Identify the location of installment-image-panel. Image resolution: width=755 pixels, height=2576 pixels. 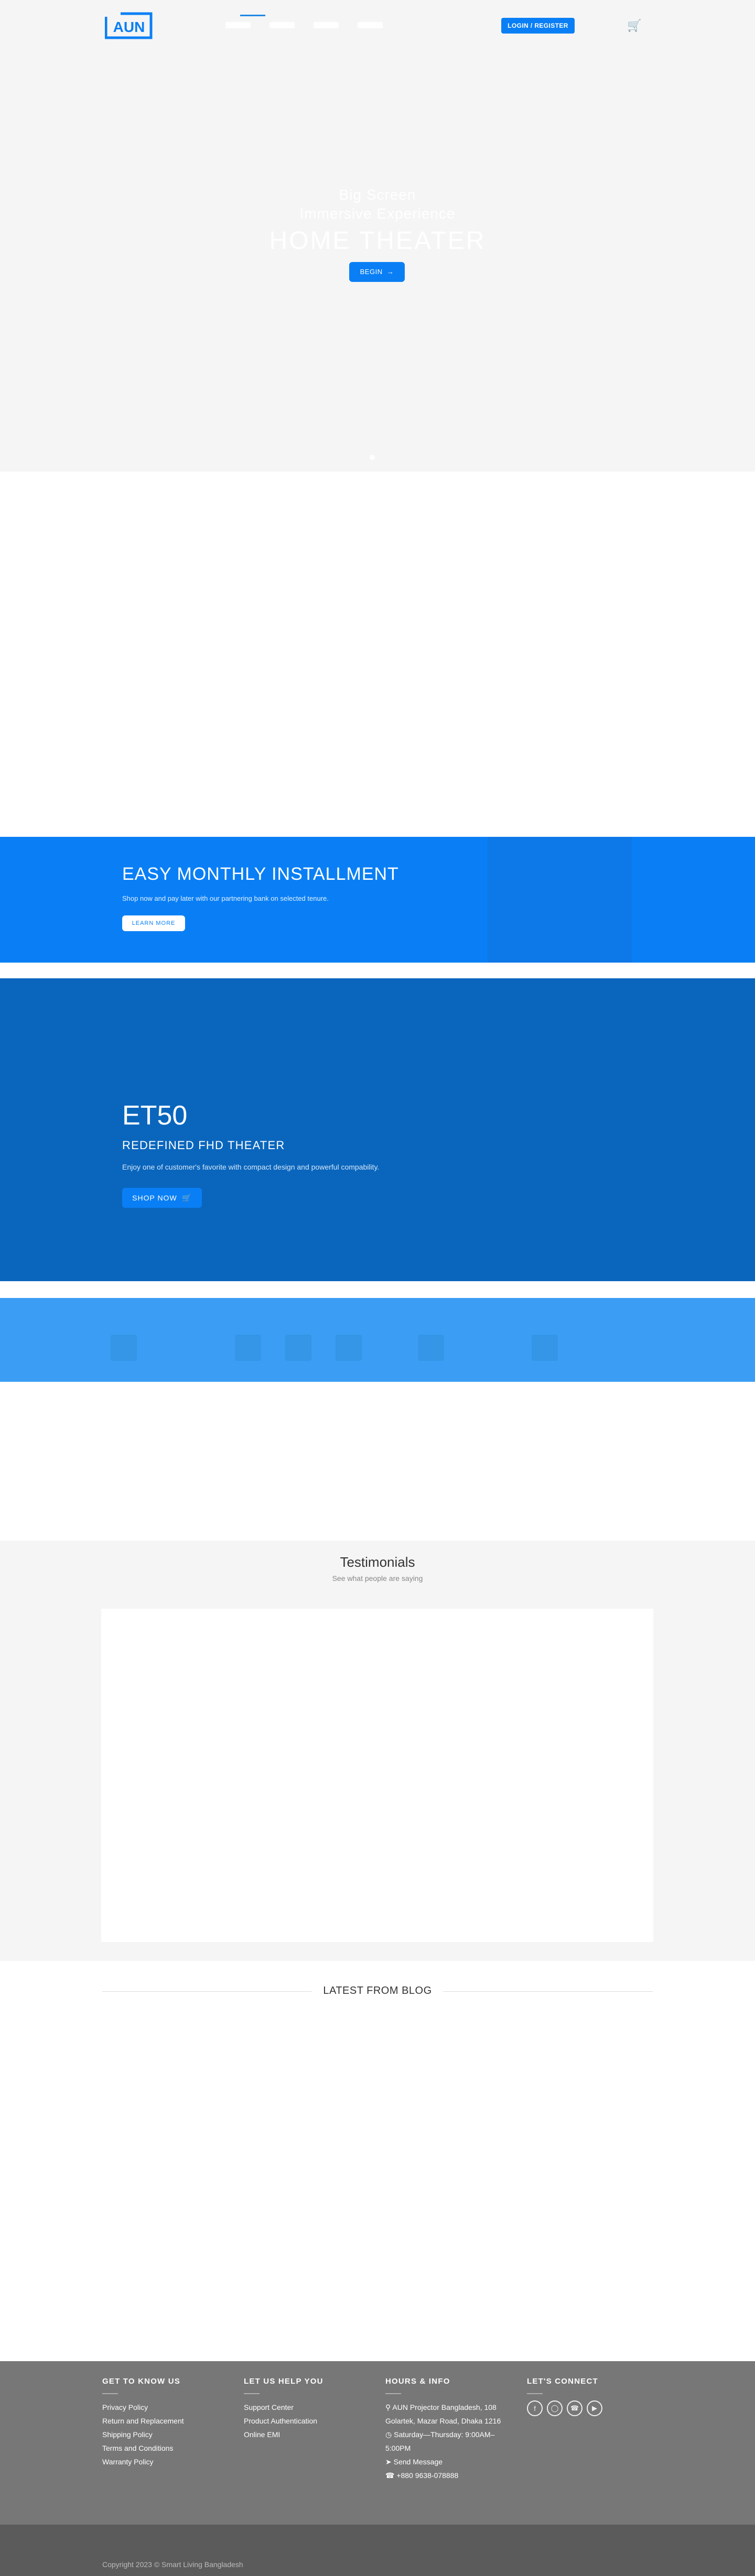
(560, 900).